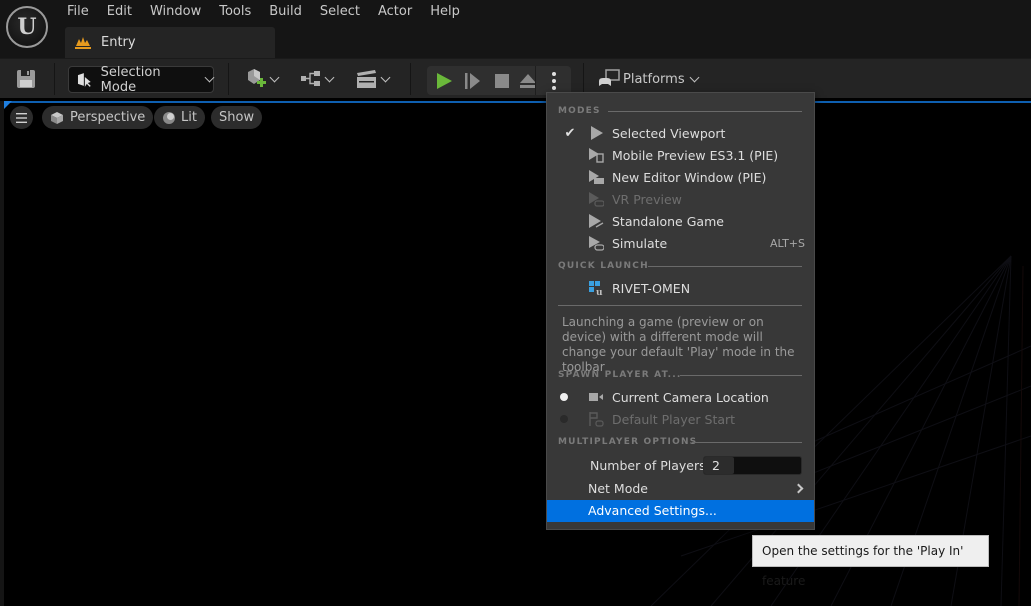 The width and height of the screenshot is (1031, 606). Describe the element at coordinates (787, 243) in the screenshot. I see `shortcut-label: ALT+S` at that location.